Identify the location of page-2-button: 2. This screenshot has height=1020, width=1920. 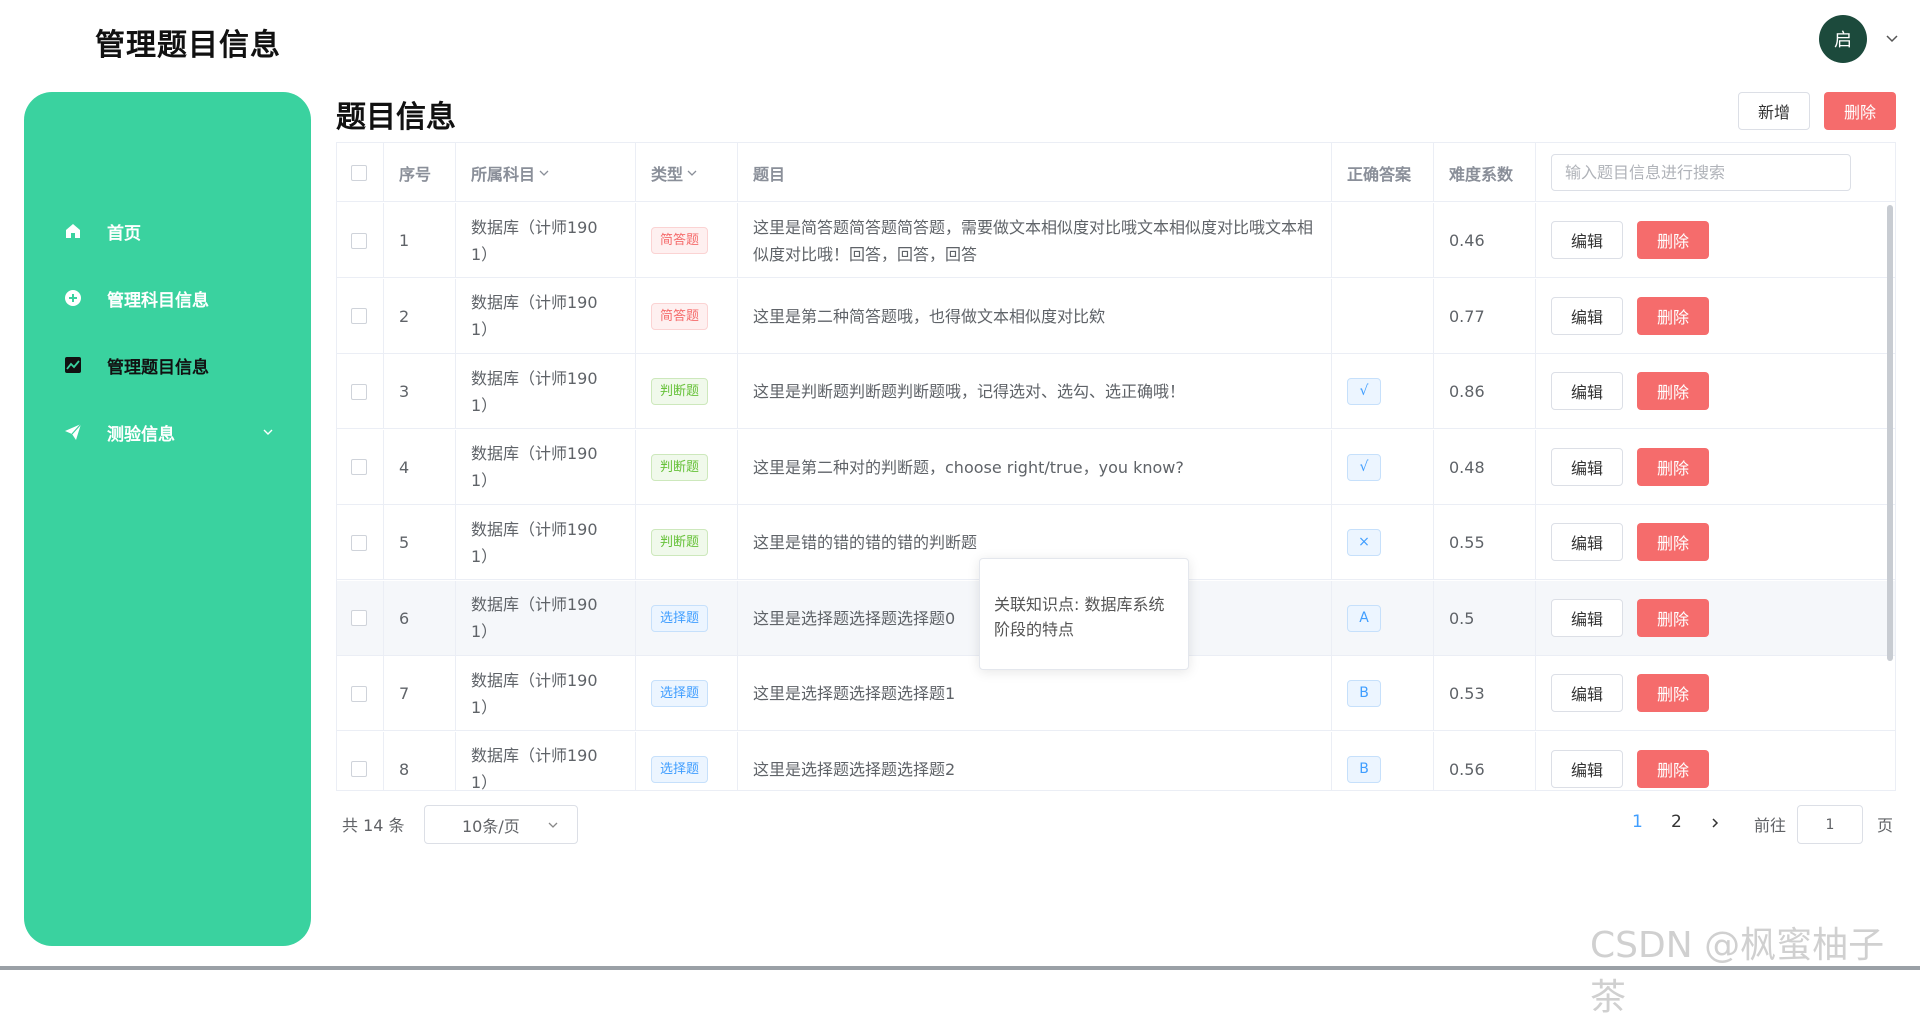
(1676, 822).